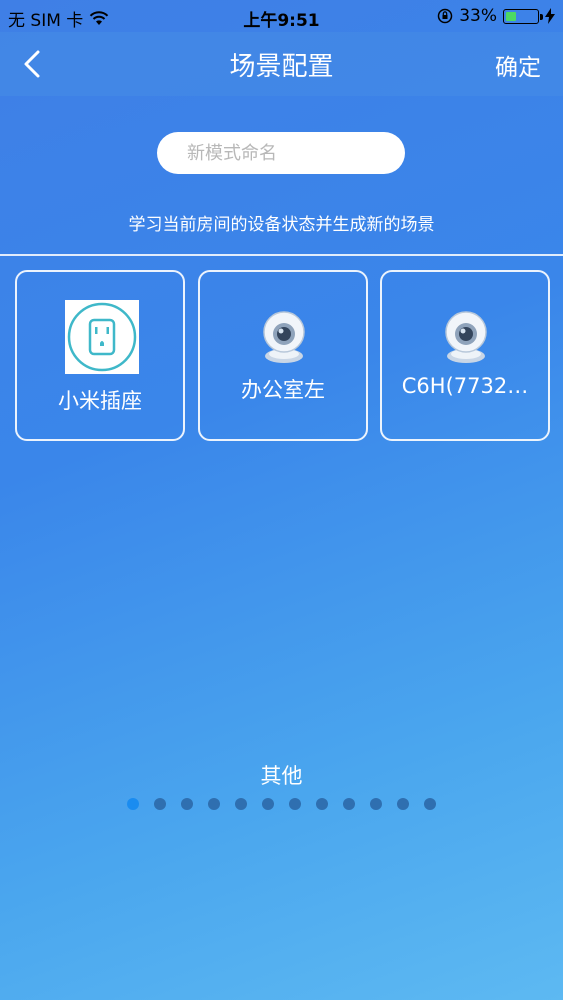  Describe the element at coordinates (478, 16) in the screenshot. I see `battery-percent: 33%` at that location.